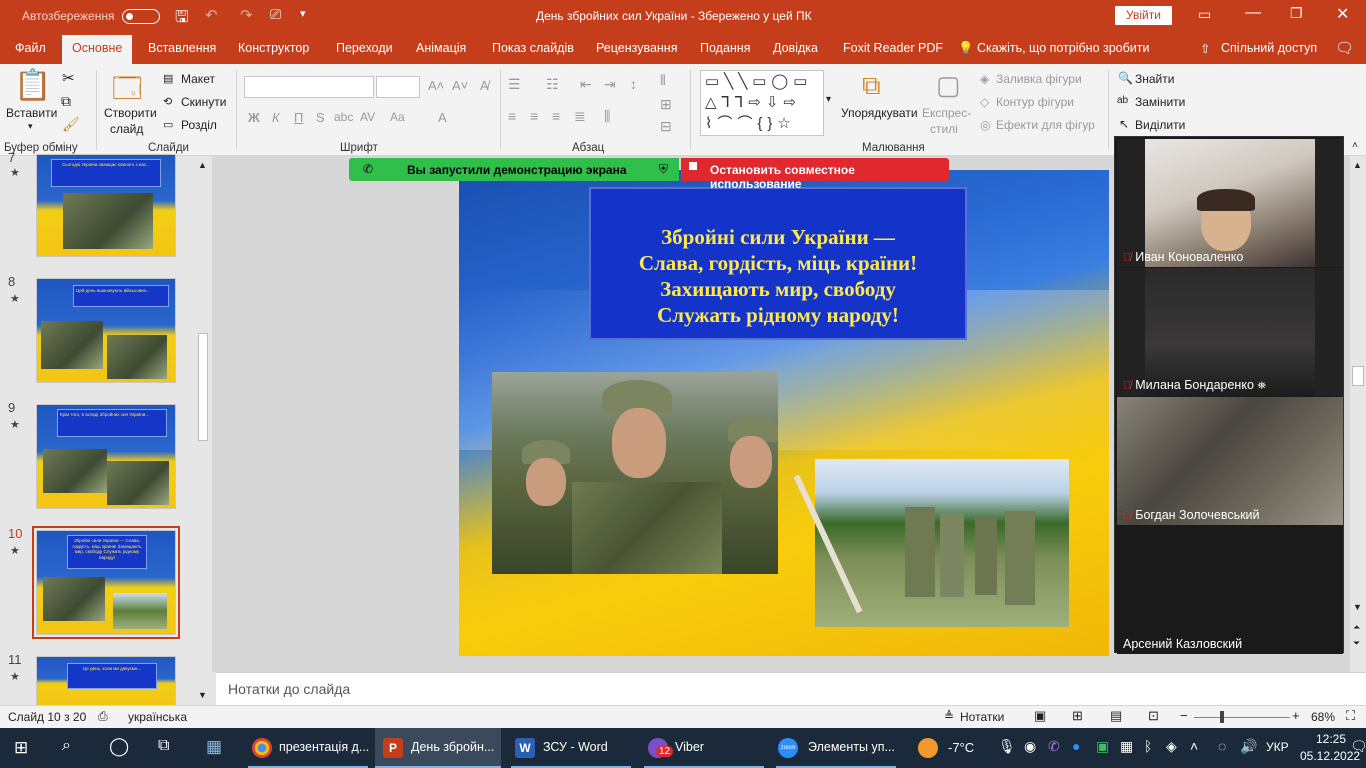  What do you see at coordinates (1356, 627) in the screenshot?
I see `previous-slide-icon: ⏶` at bounding box center [1356, 627].